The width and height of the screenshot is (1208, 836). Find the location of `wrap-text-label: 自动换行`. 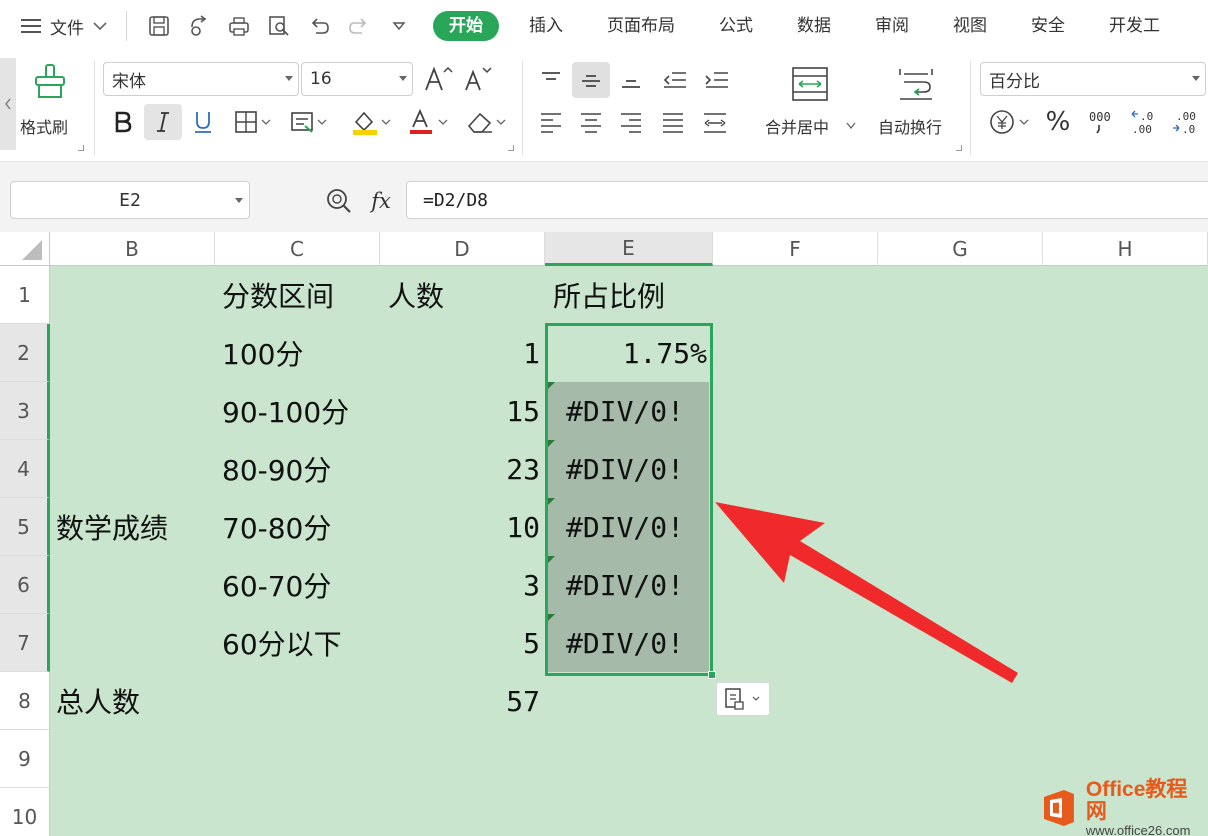

wrap-text-label: 自动换行 is located at coordinates (910, 126).